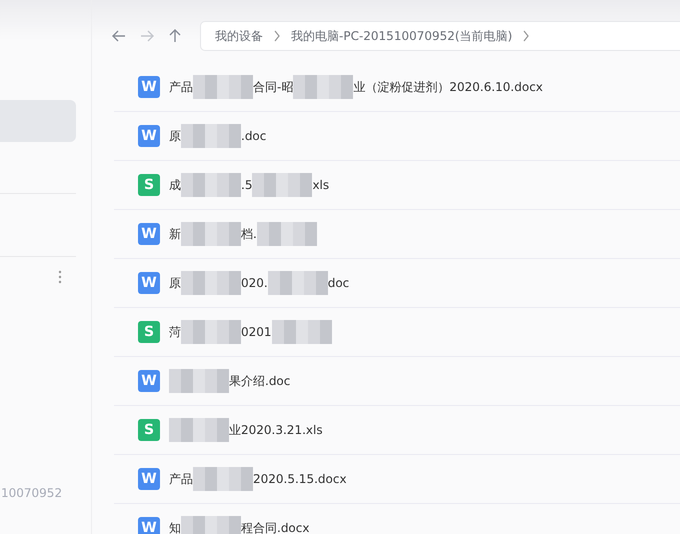  What do you see at coordinates (397, 283) in the screenshot?
I see `file-row: W 原 020. doc` at bounding box center [397, 283].